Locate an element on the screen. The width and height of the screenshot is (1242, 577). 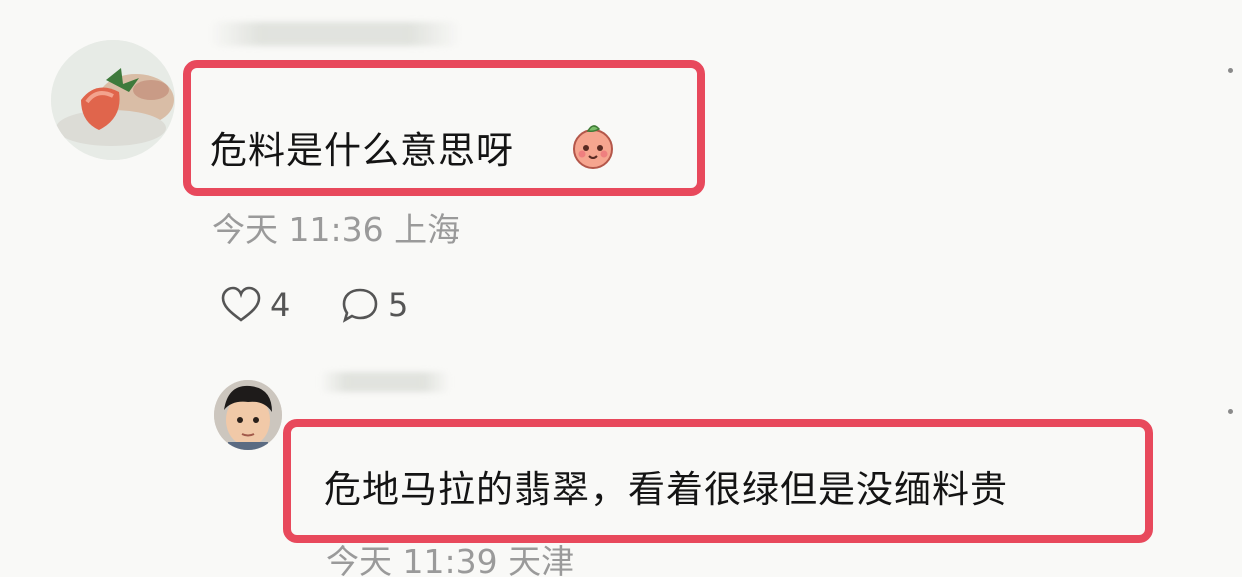
like-button: 4 is located at coordinates (255, 305).